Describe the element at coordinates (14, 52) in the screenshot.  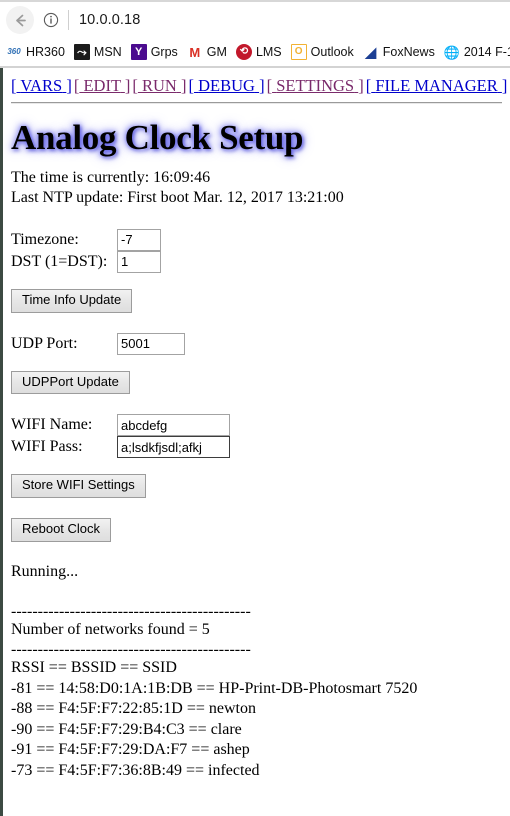
I see `hr360-favicon: 360` at that location.